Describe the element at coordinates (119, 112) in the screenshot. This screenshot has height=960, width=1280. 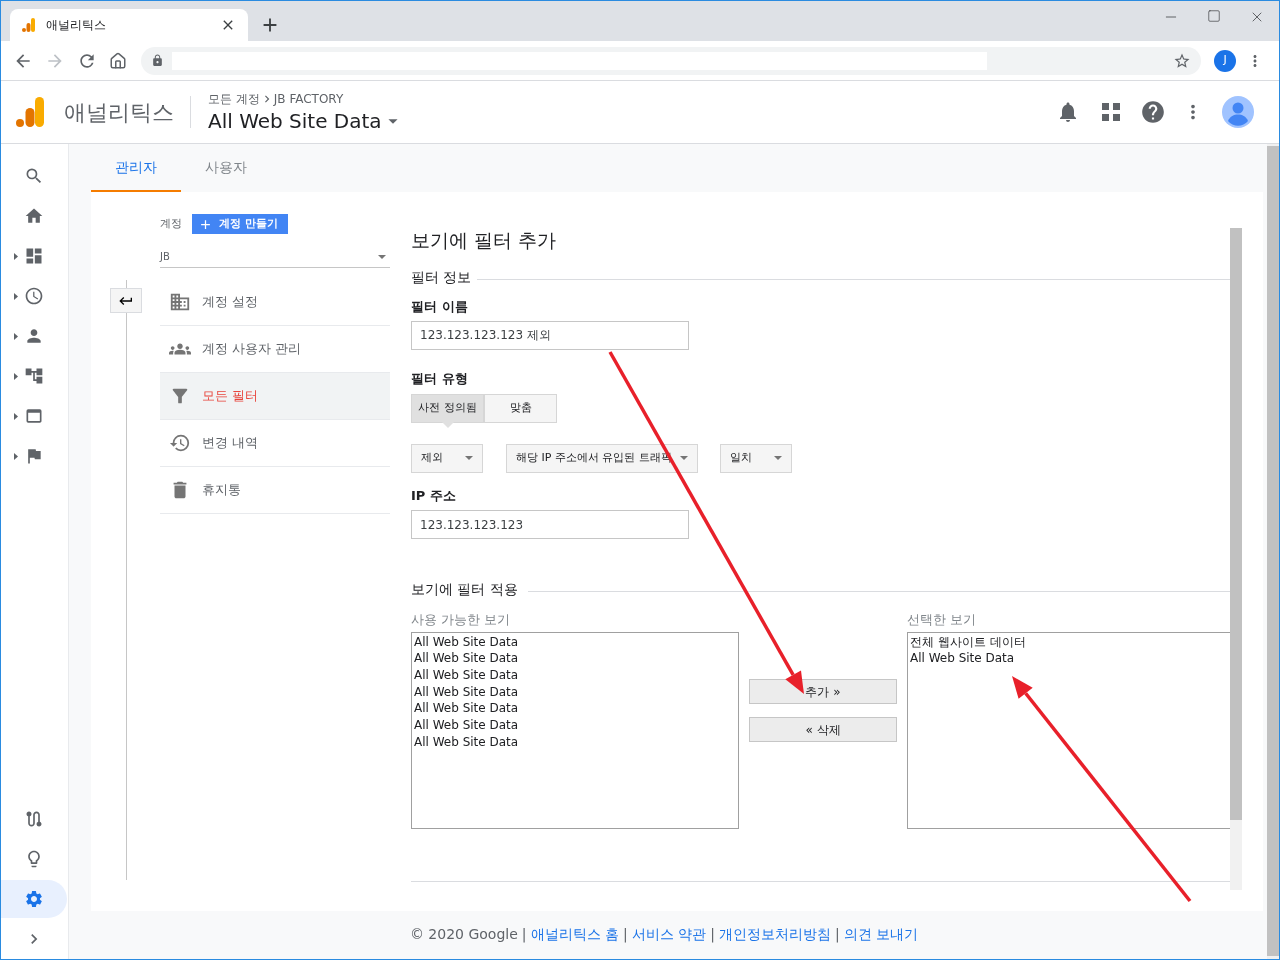
I see `product-name: 애널리틱스` at that location.